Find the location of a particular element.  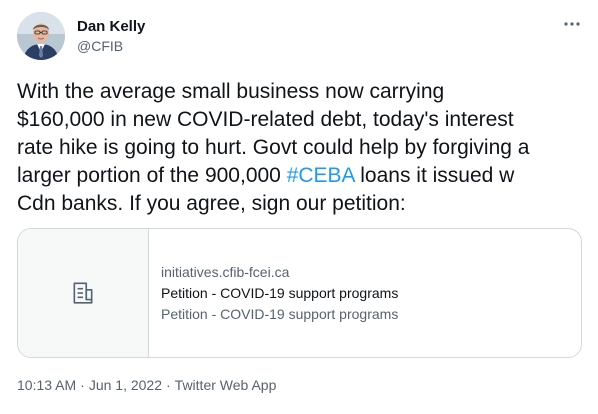

card-thumbnail is located at coordinates (83, 293).